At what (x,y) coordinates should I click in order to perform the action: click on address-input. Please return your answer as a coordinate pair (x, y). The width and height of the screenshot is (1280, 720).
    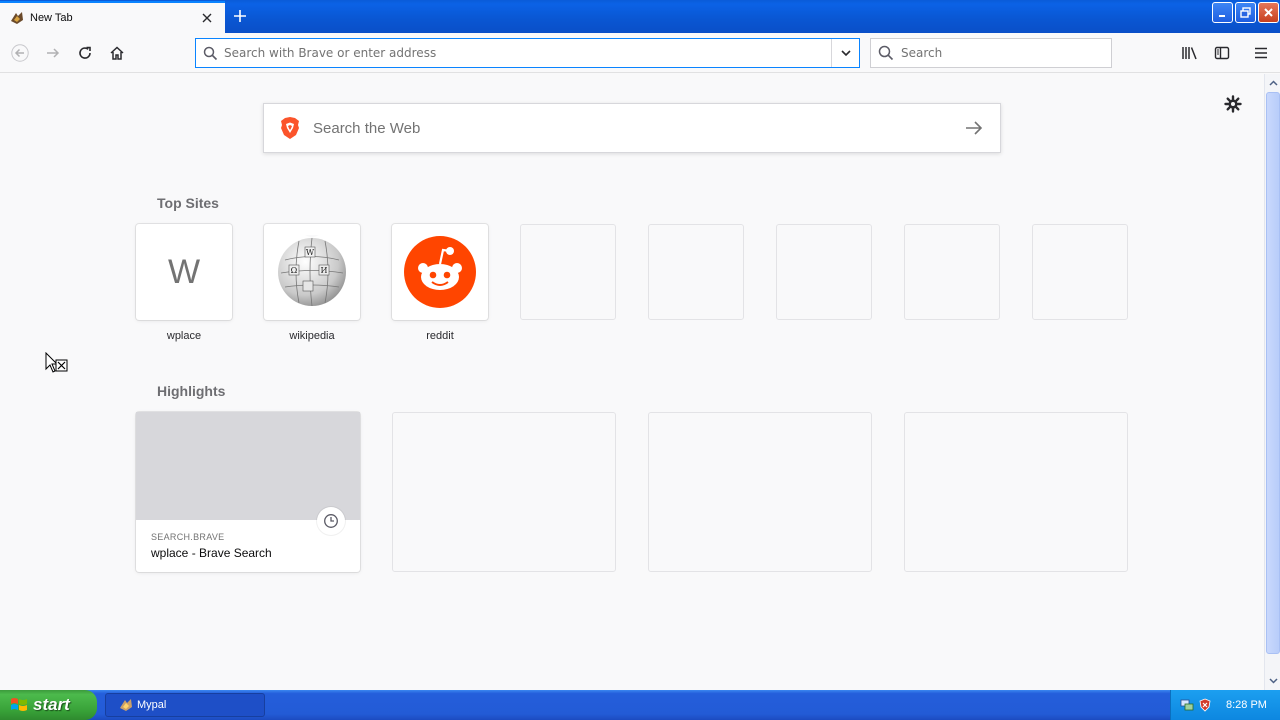
    Looking at the image, I should click on (527, 53).